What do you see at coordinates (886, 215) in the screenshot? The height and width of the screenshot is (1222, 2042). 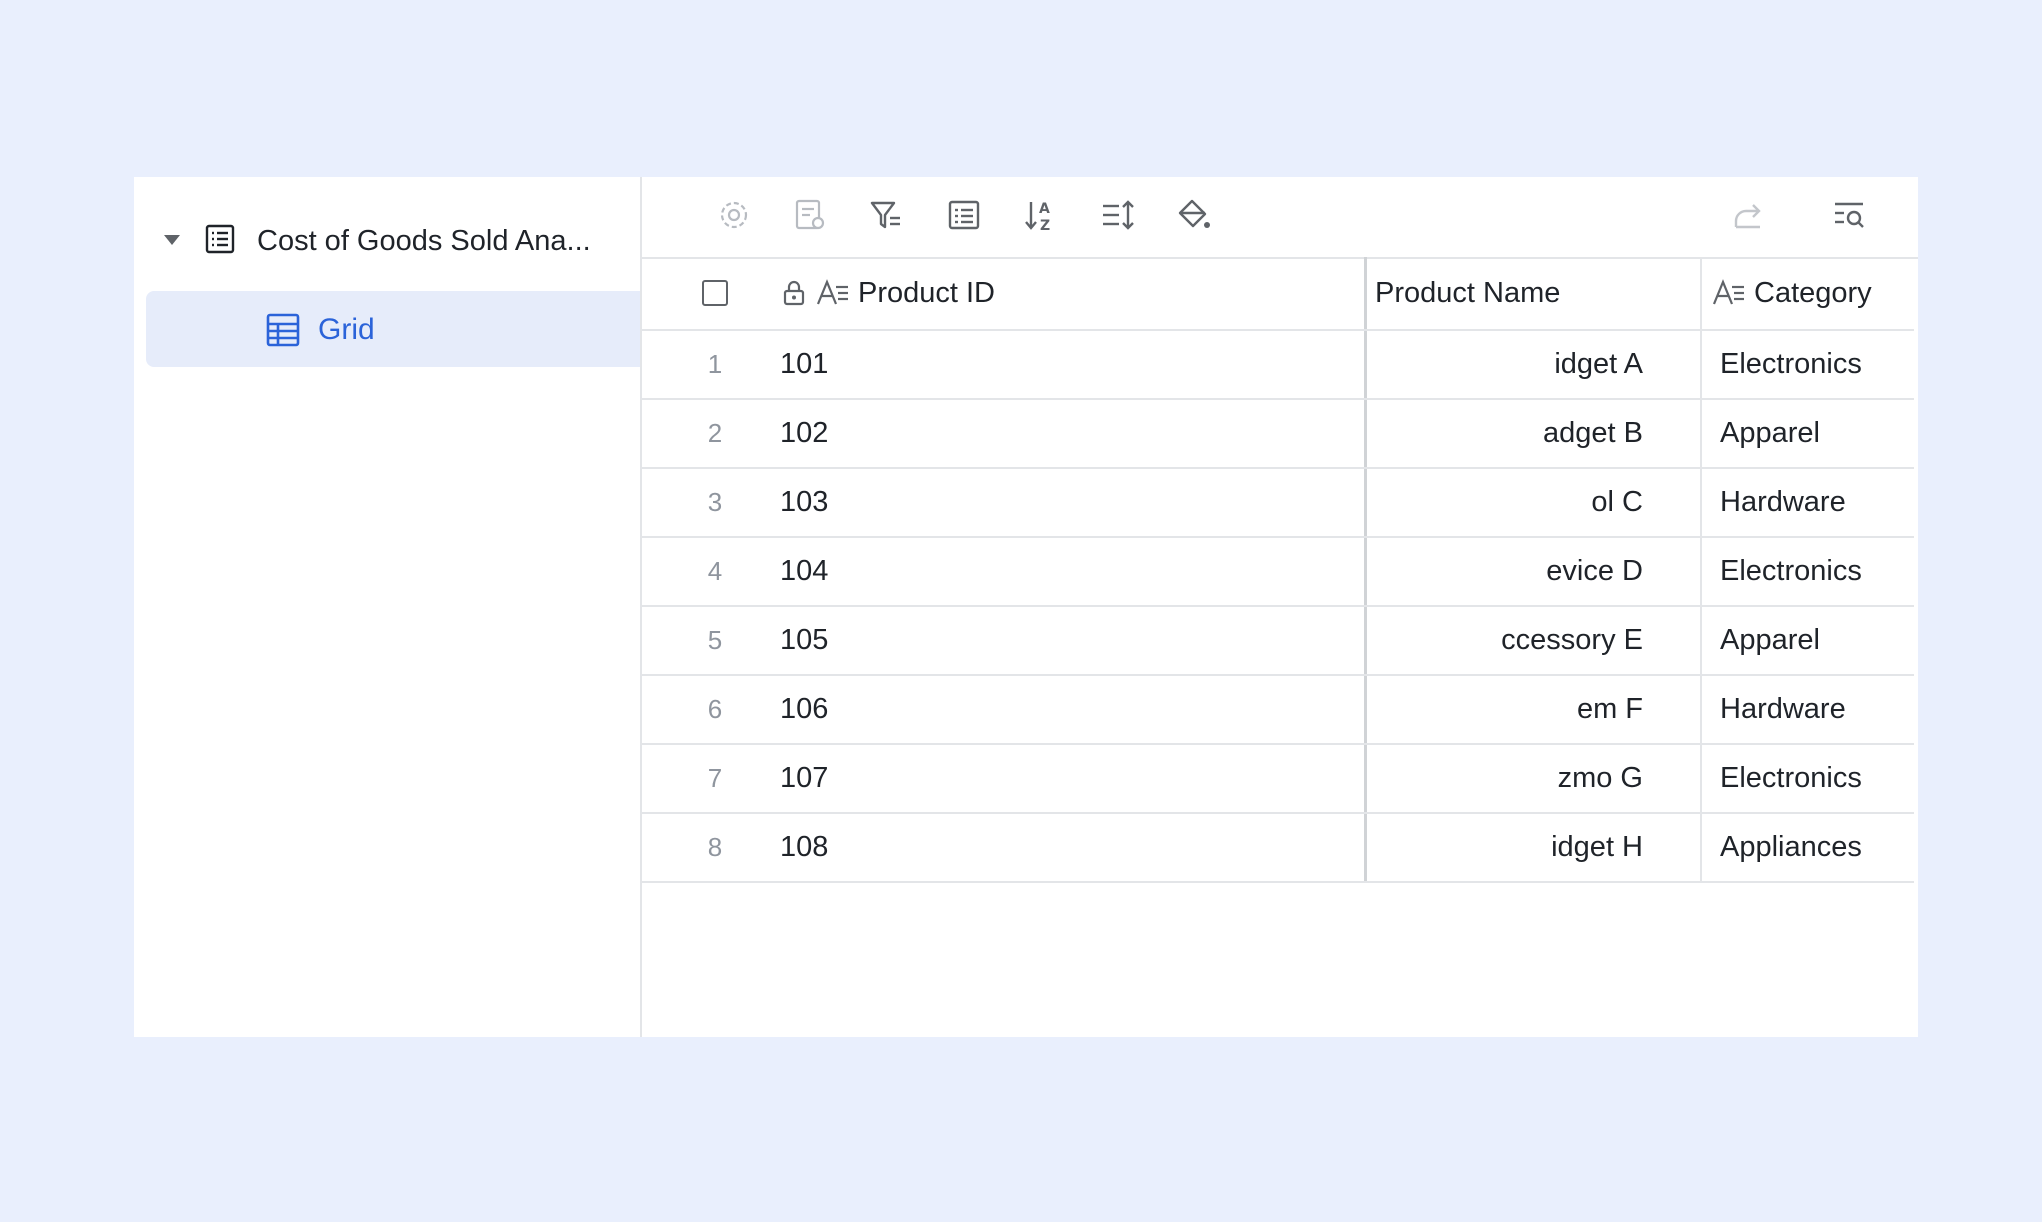 I see `filter-icon` at bounding box center [886, 215].